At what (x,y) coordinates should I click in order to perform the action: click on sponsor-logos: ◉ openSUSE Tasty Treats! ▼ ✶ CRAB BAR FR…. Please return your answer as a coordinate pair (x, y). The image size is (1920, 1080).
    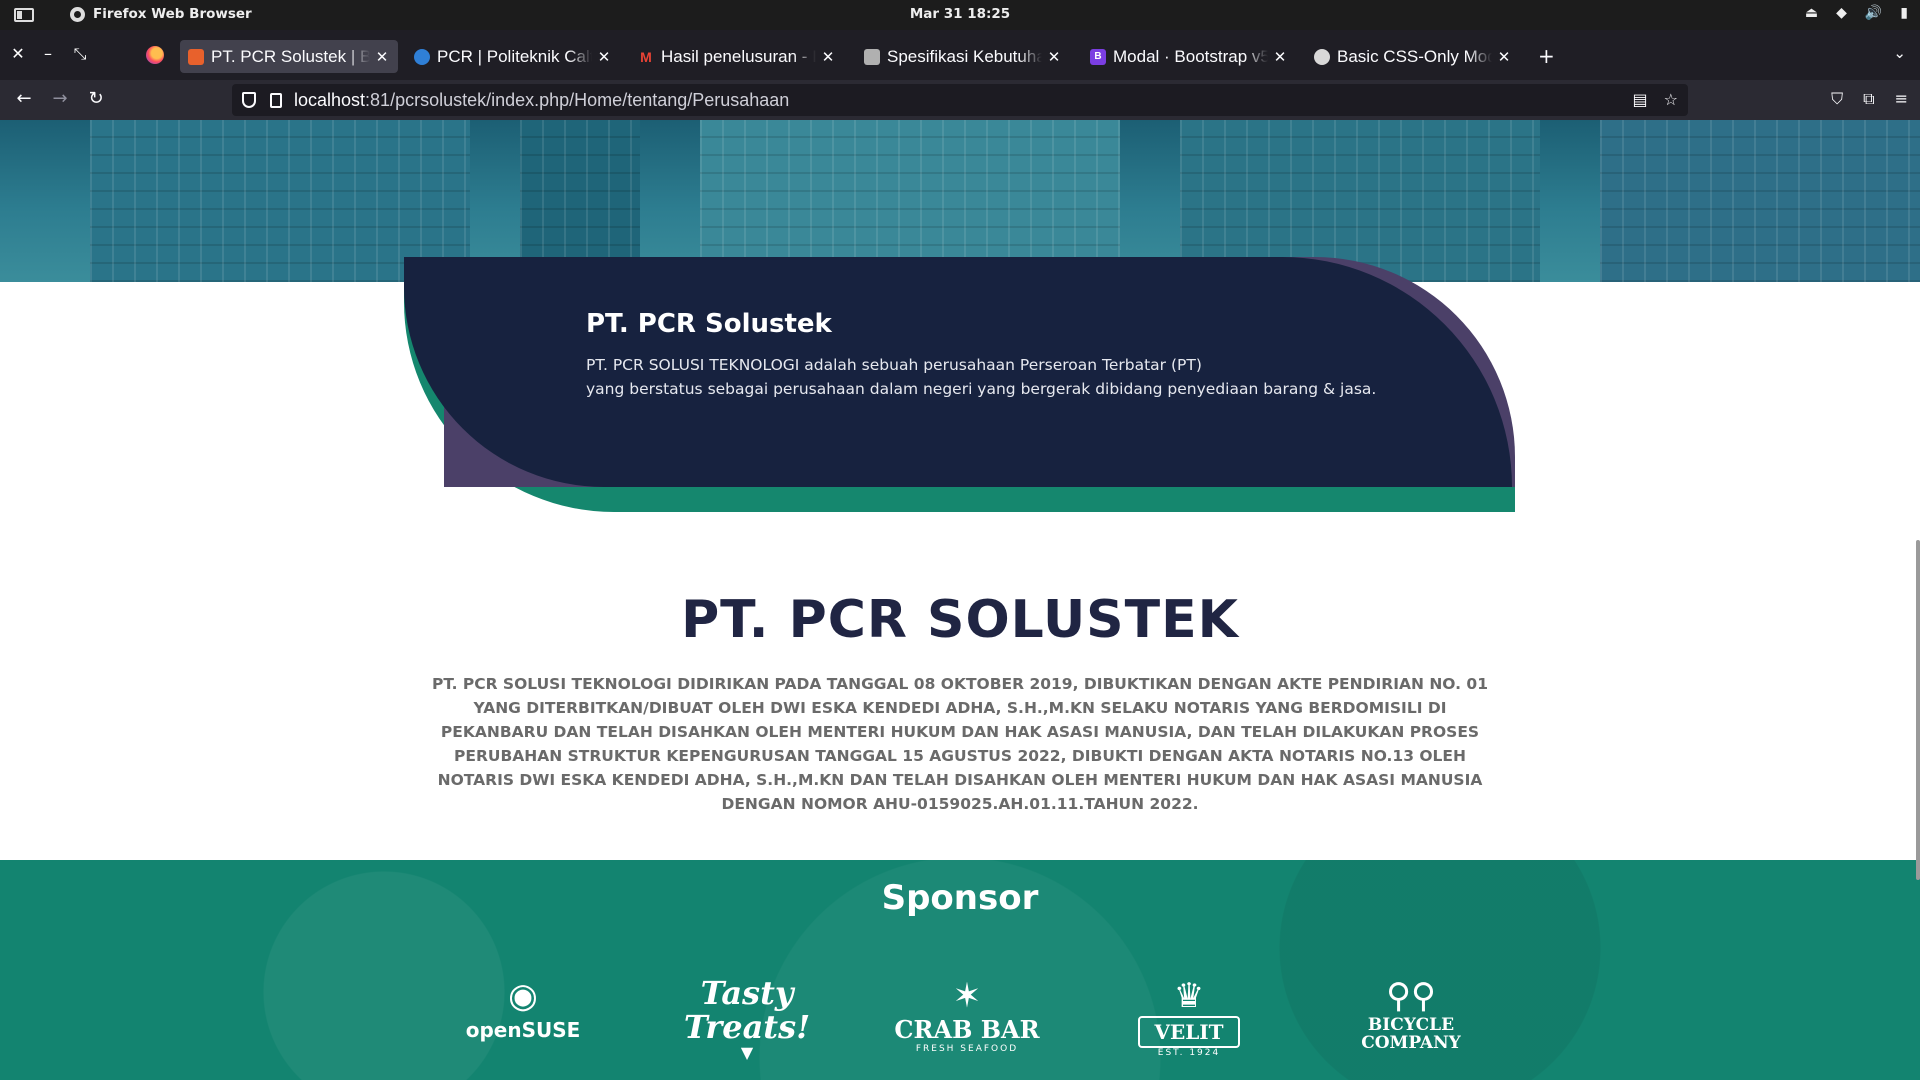
    Looking at the image, I should click on (960, 1028).